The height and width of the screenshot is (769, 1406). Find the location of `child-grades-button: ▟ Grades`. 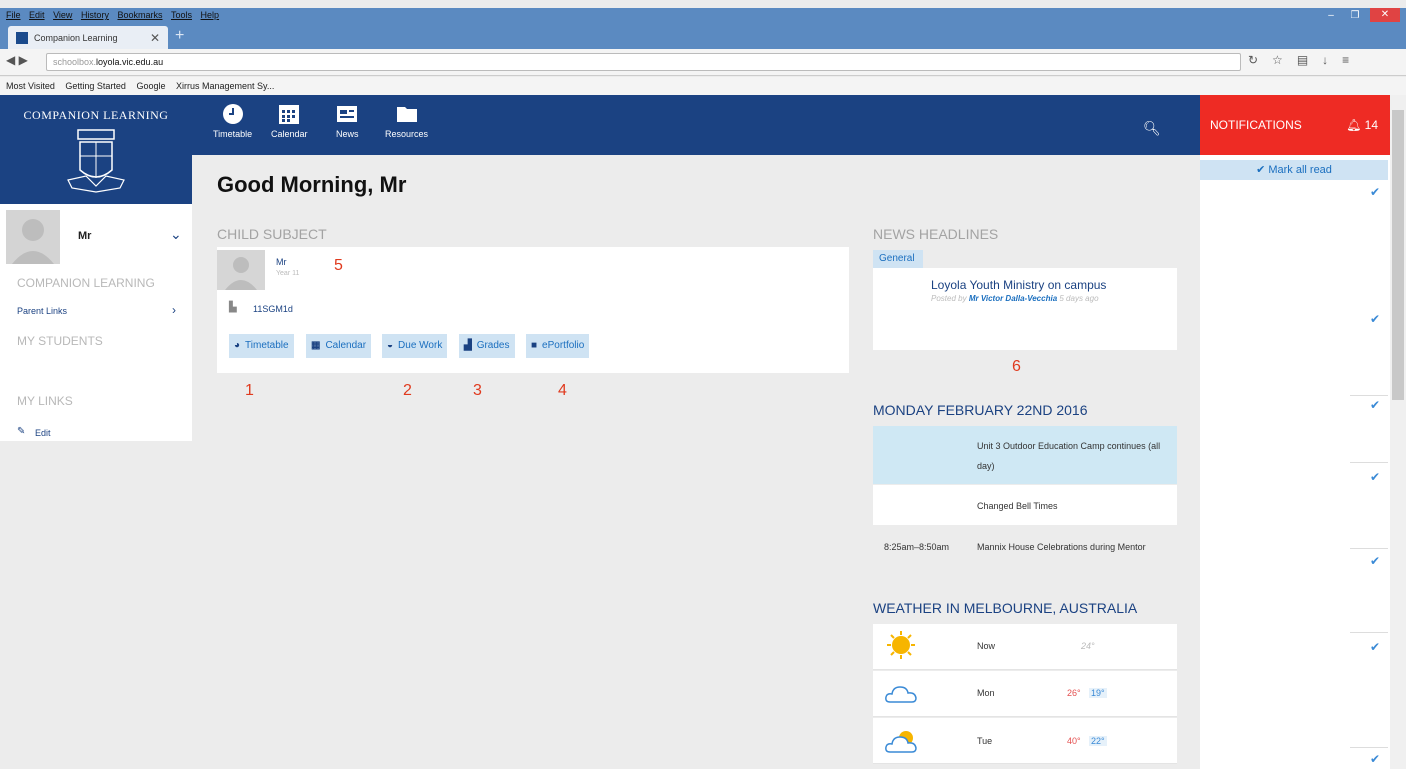

child-grades-button: ▟ Grades is located at coordinates (487, 346).